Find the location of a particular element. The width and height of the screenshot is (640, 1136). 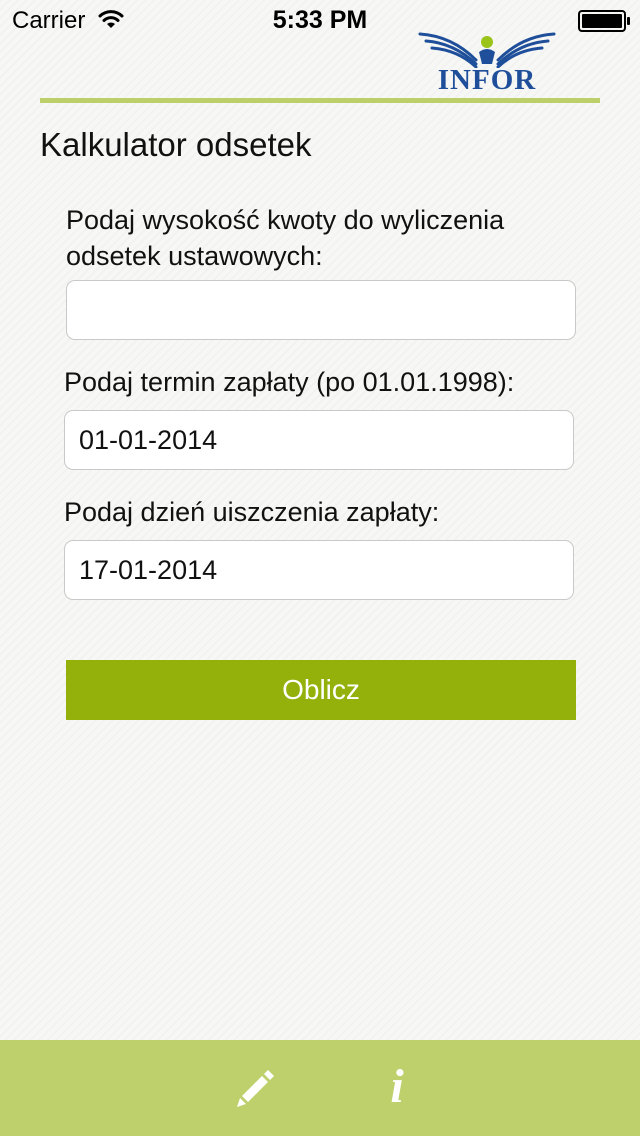

header-divider is located at coordinates (320, 100).